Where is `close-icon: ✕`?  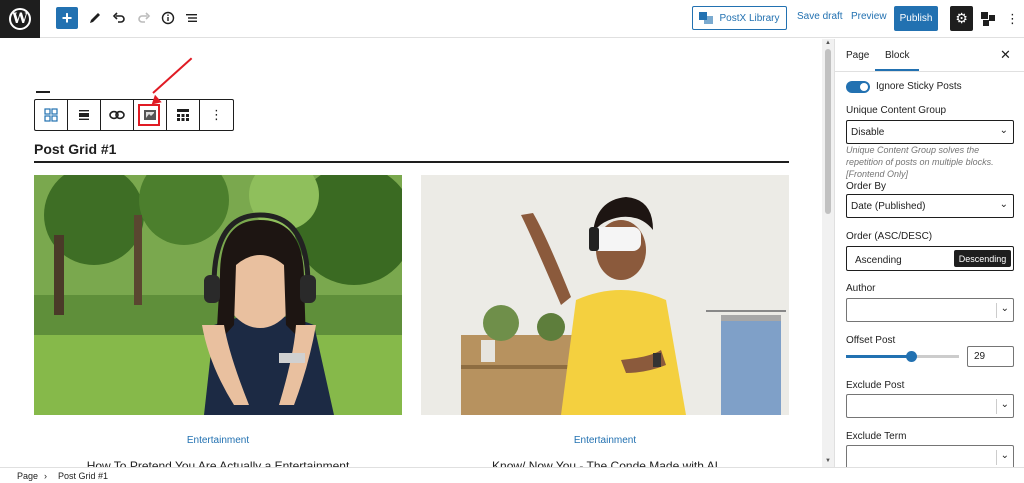
close-icon: ✕ is located at coordinates (1005, 55).